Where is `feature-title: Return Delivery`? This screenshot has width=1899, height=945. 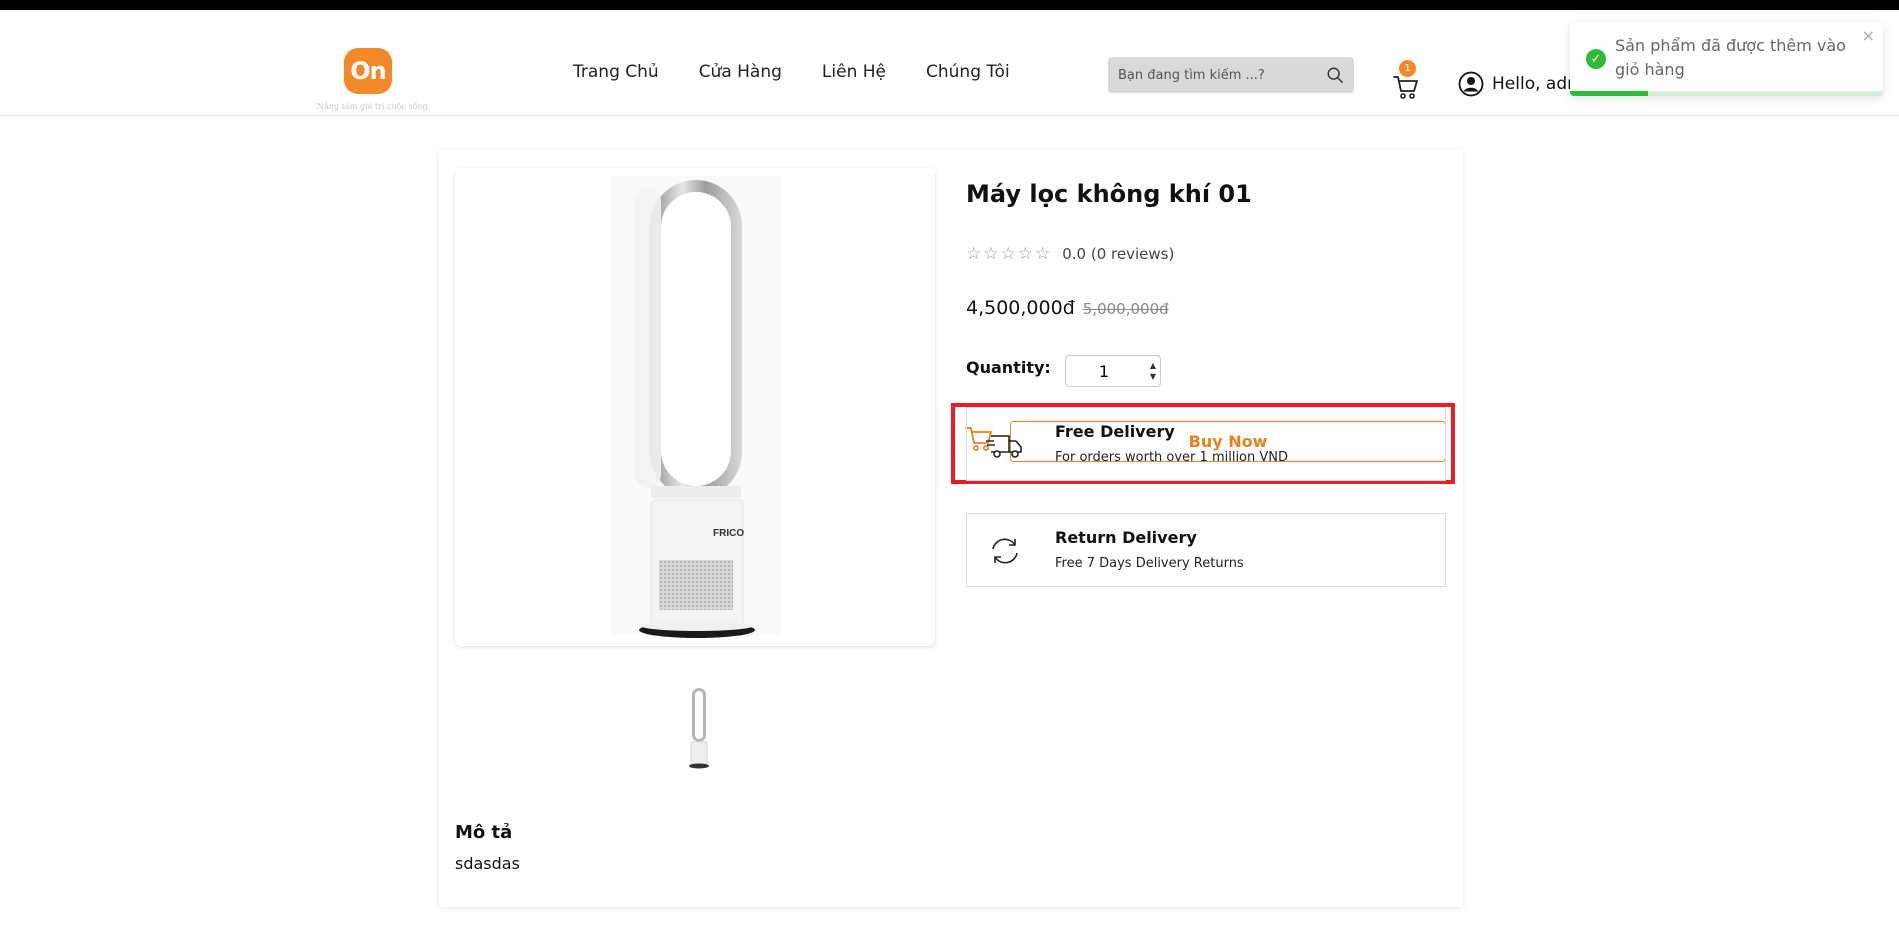 feature-title: Return Delivery is located at coordinates (1126, 537).